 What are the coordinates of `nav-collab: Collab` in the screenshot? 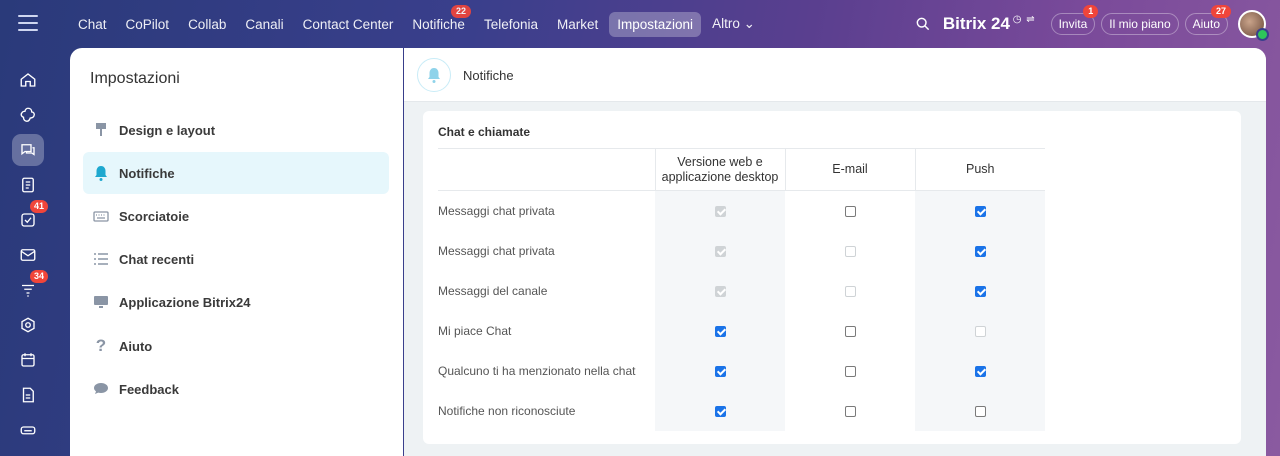 It's located at (207, 24).